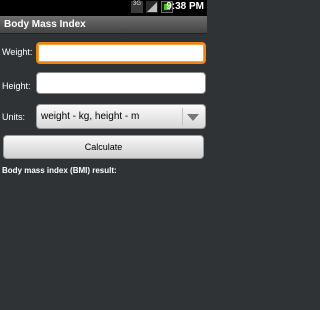 The width and height of the screenshot is (320, 310). I want to click on height-input, so click(121, 83).